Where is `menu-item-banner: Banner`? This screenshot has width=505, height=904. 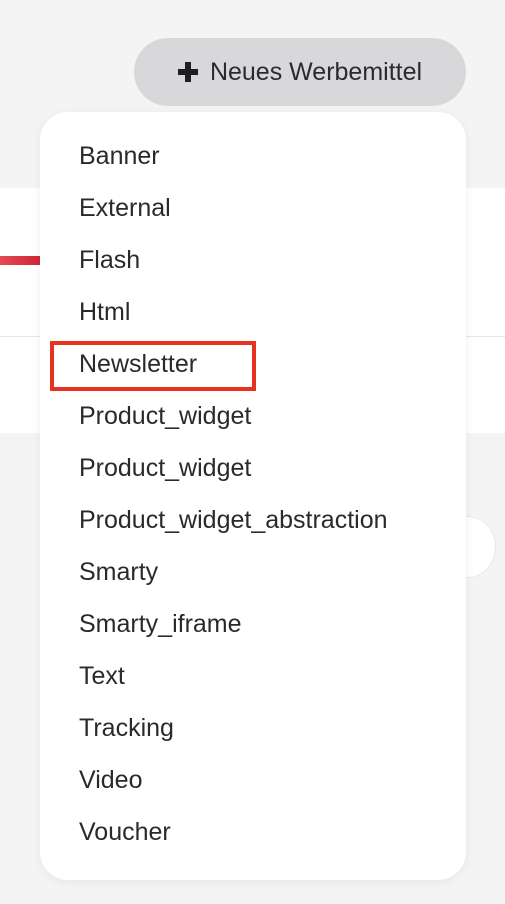
menu-item-banner: Banner is located at coordinates (253, 156).